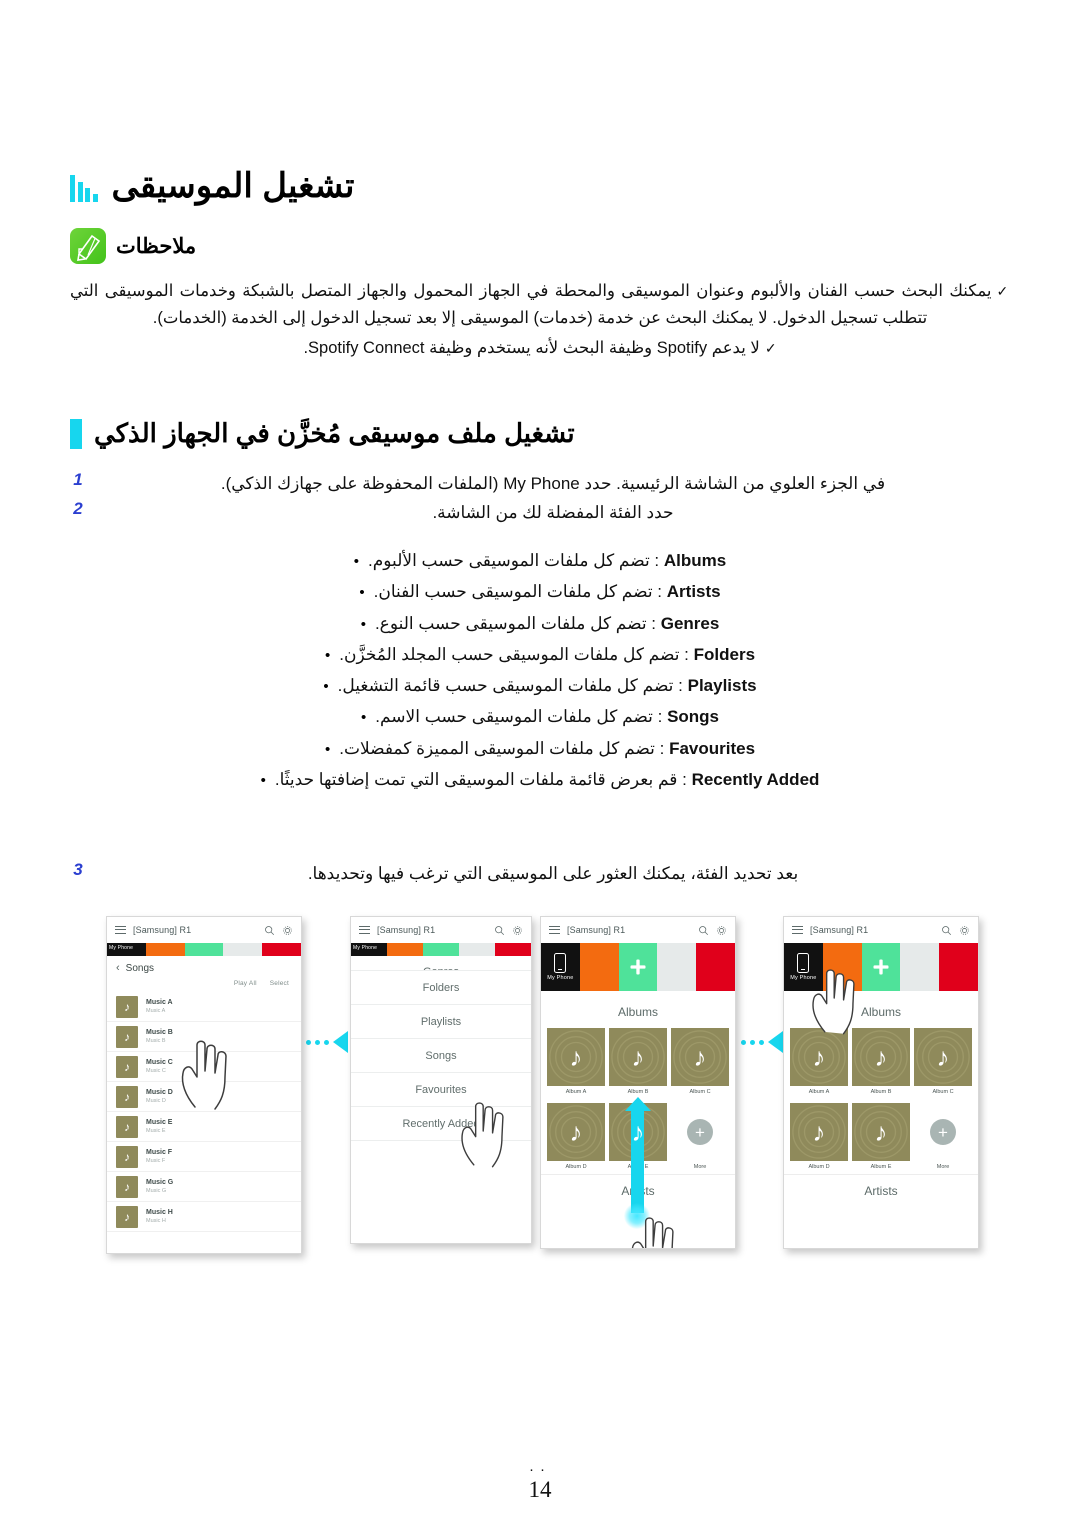 The image size is (1080, 1527). I want to click on list-item: ♪ Music D Music D, so click(204, 1097).